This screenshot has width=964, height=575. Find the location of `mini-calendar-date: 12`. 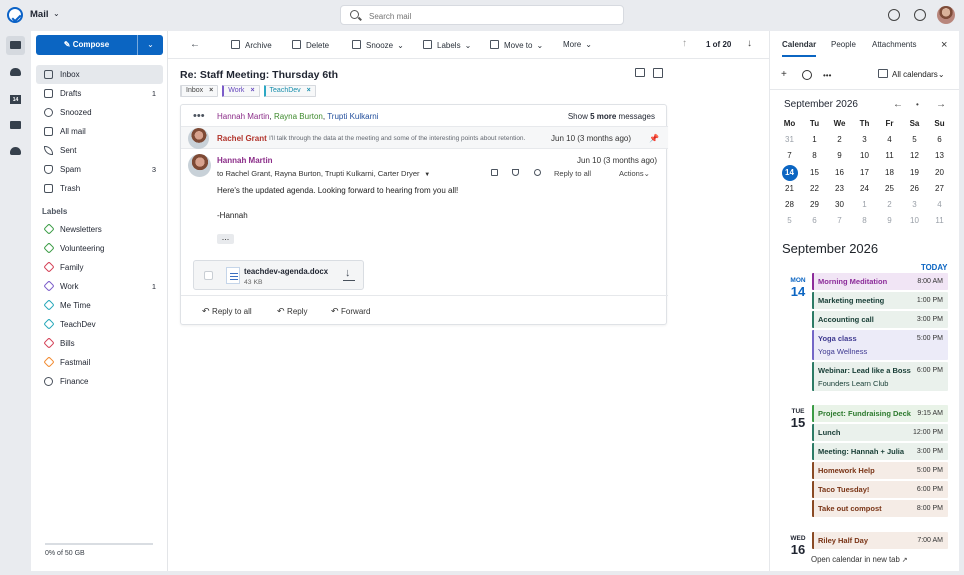

mini-calendar-date: 12 is located at coordinates (914, 156).